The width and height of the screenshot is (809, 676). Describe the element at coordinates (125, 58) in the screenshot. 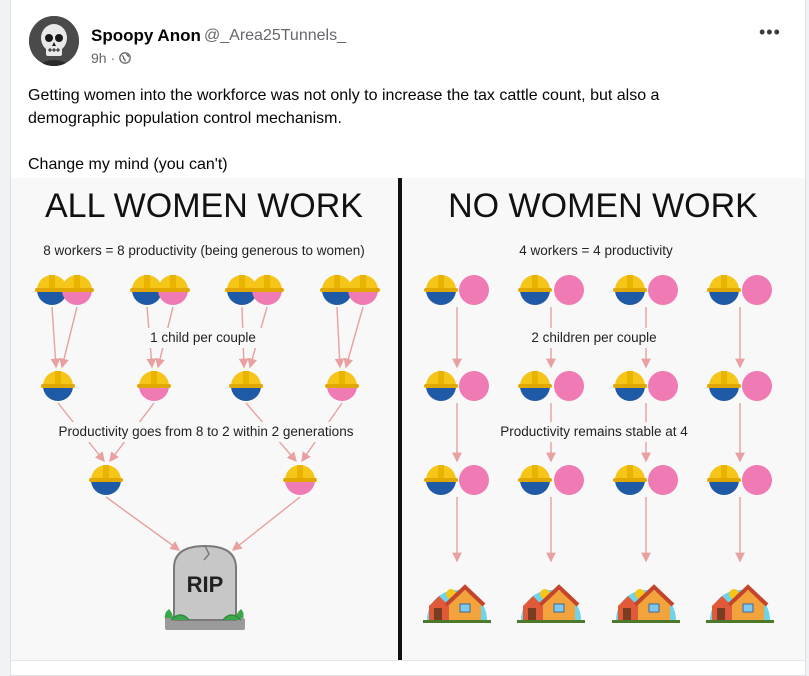

I see `globe-icon` at that location.